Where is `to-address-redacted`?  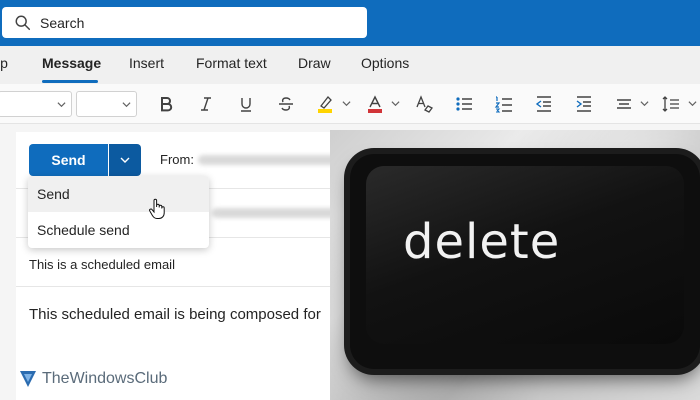 to-address-redacted is located at coordinates (280, 213).